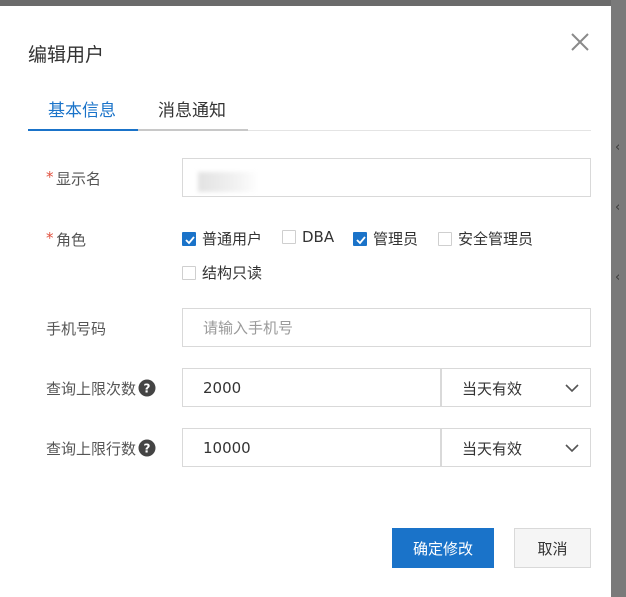 The height and width of the screenshot is (597, 626). I want to click on phone-input, so click(386, 327).